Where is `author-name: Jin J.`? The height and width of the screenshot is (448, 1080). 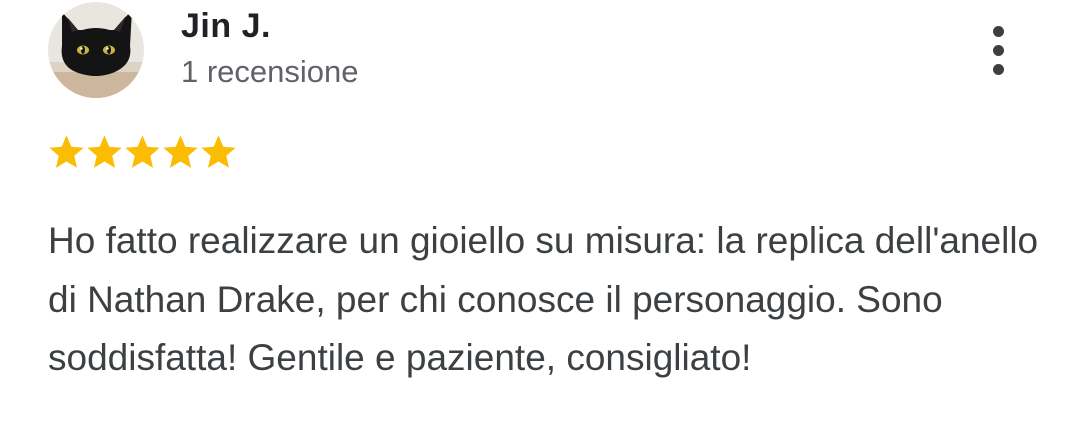
author-name: Jin J. is located at coordinates (226, 26).